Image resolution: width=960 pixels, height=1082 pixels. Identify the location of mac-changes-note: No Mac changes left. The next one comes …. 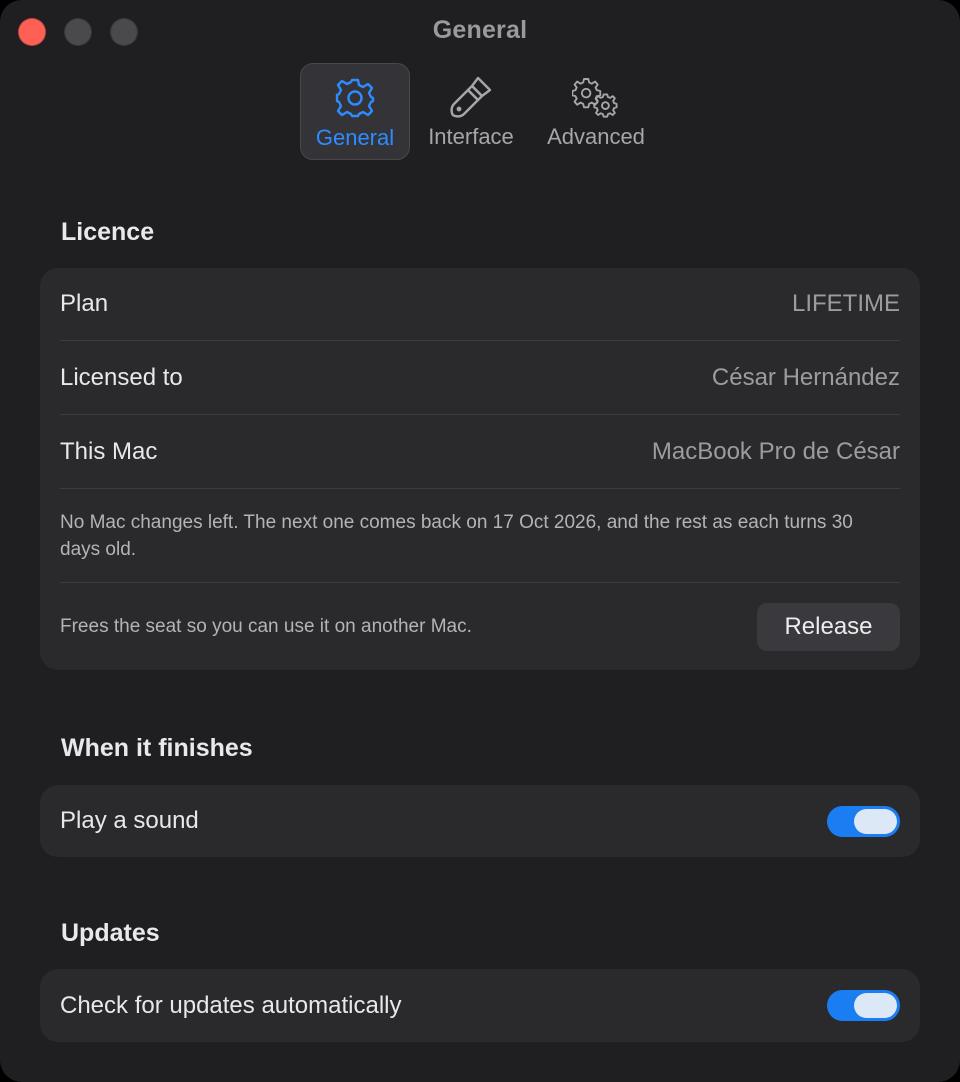
(456, 535).